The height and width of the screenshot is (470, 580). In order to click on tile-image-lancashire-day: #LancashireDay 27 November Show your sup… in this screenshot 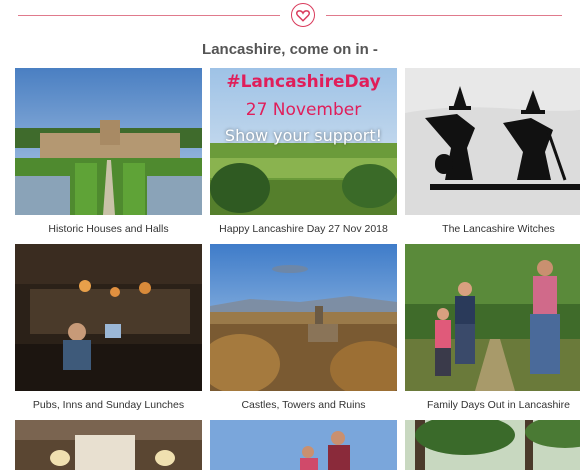, I will do `click(303, 141)`.